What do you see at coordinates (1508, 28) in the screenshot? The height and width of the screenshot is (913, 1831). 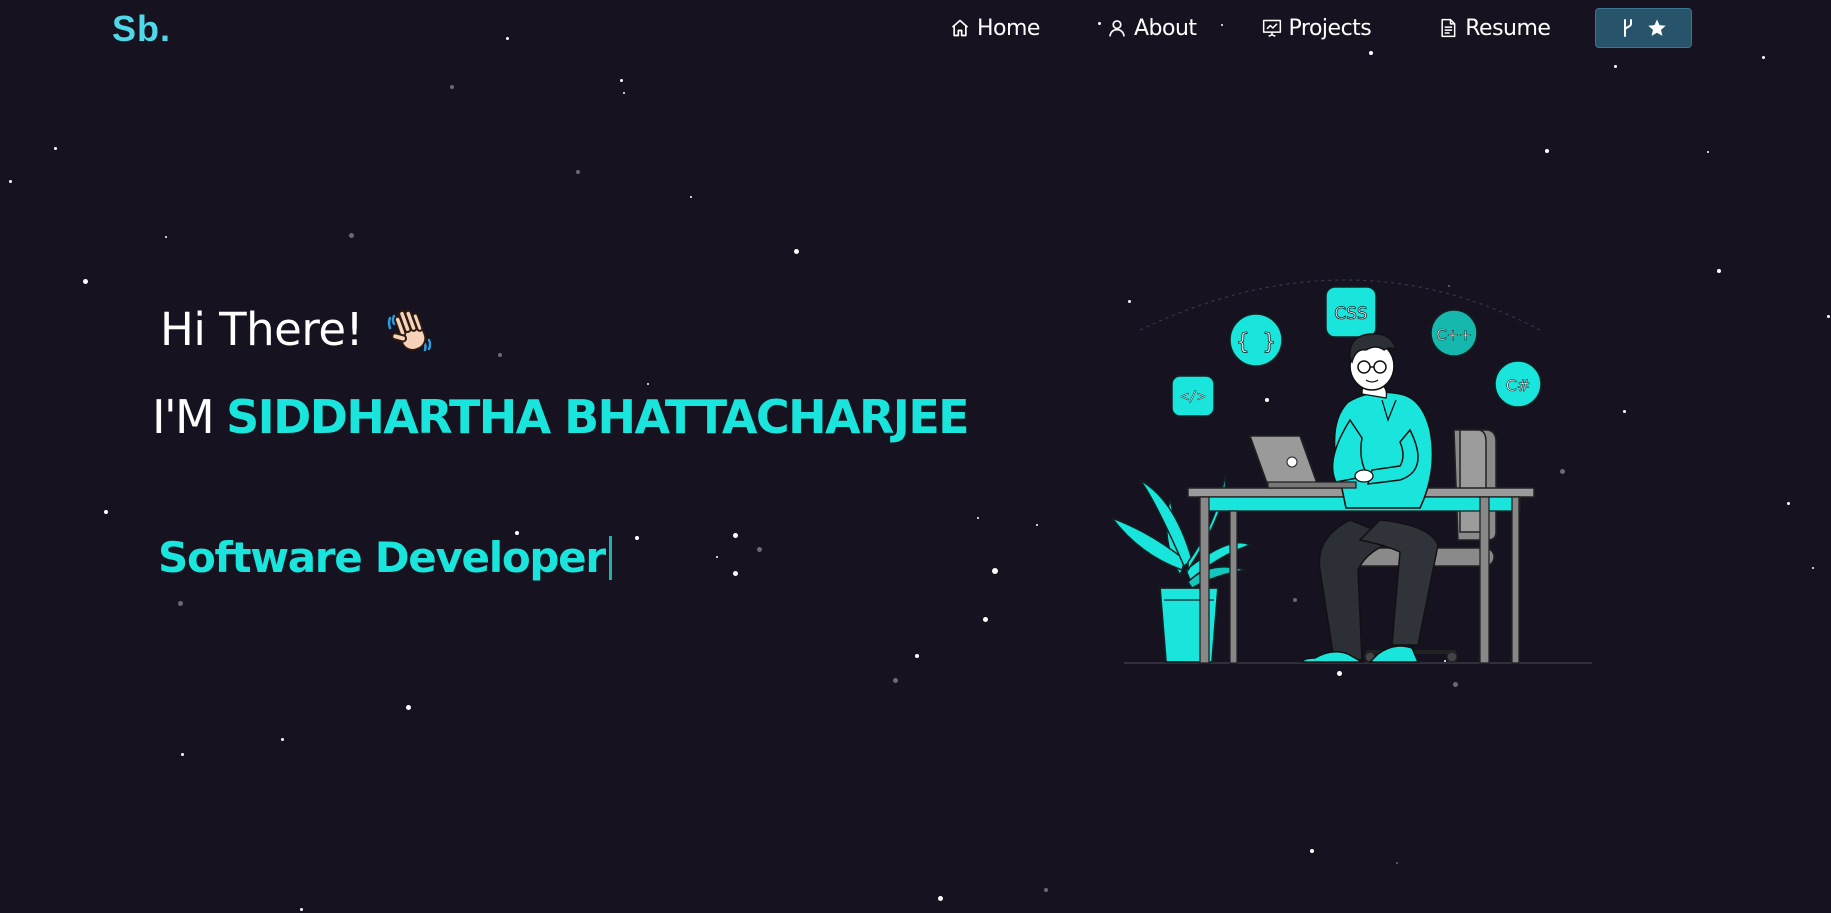 I see `nav-resume-label: Resume` at bounding box center [1508, 28].